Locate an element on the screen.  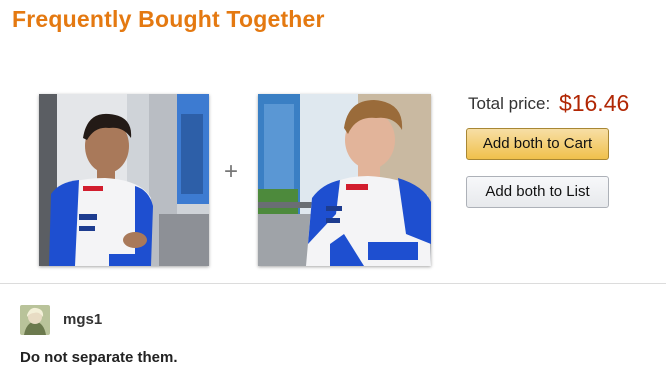
comment-text: Do not separate them. is located at coordinates (99, 357).